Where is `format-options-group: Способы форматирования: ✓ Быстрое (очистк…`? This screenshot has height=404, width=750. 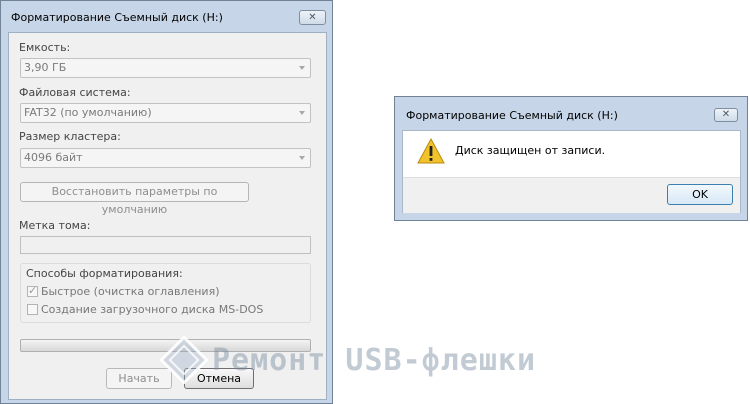
format-options-group: Способы форматирования: ✓ Быстрое (очистк… is located at coordinates (165, 293).